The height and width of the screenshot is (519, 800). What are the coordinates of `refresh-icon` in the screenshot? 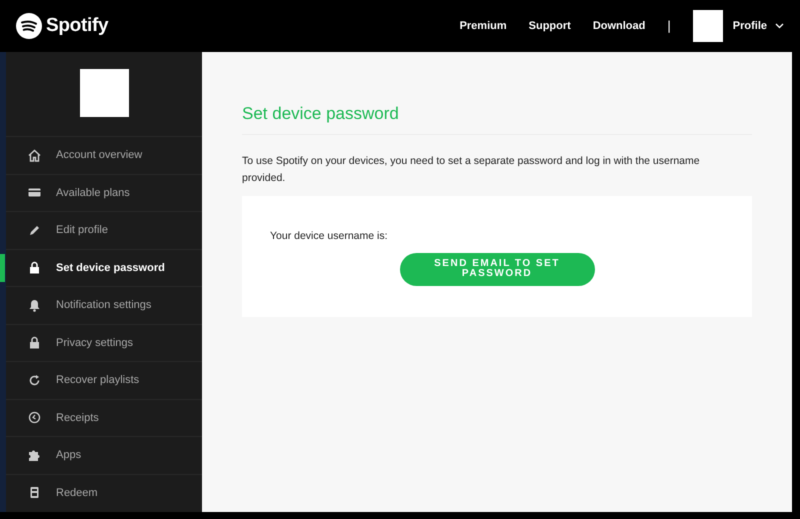 It's located at (34, 380).